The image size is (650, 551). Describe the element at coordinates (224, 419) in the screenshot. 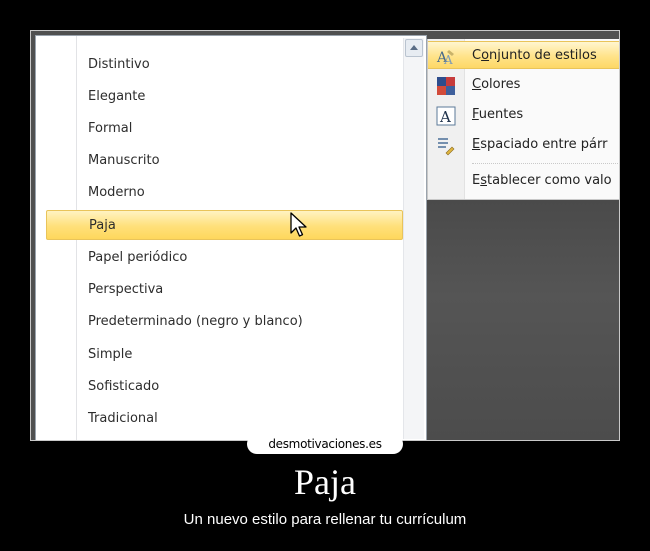

I see `list-item-tradicional: Tradicional` at that location.